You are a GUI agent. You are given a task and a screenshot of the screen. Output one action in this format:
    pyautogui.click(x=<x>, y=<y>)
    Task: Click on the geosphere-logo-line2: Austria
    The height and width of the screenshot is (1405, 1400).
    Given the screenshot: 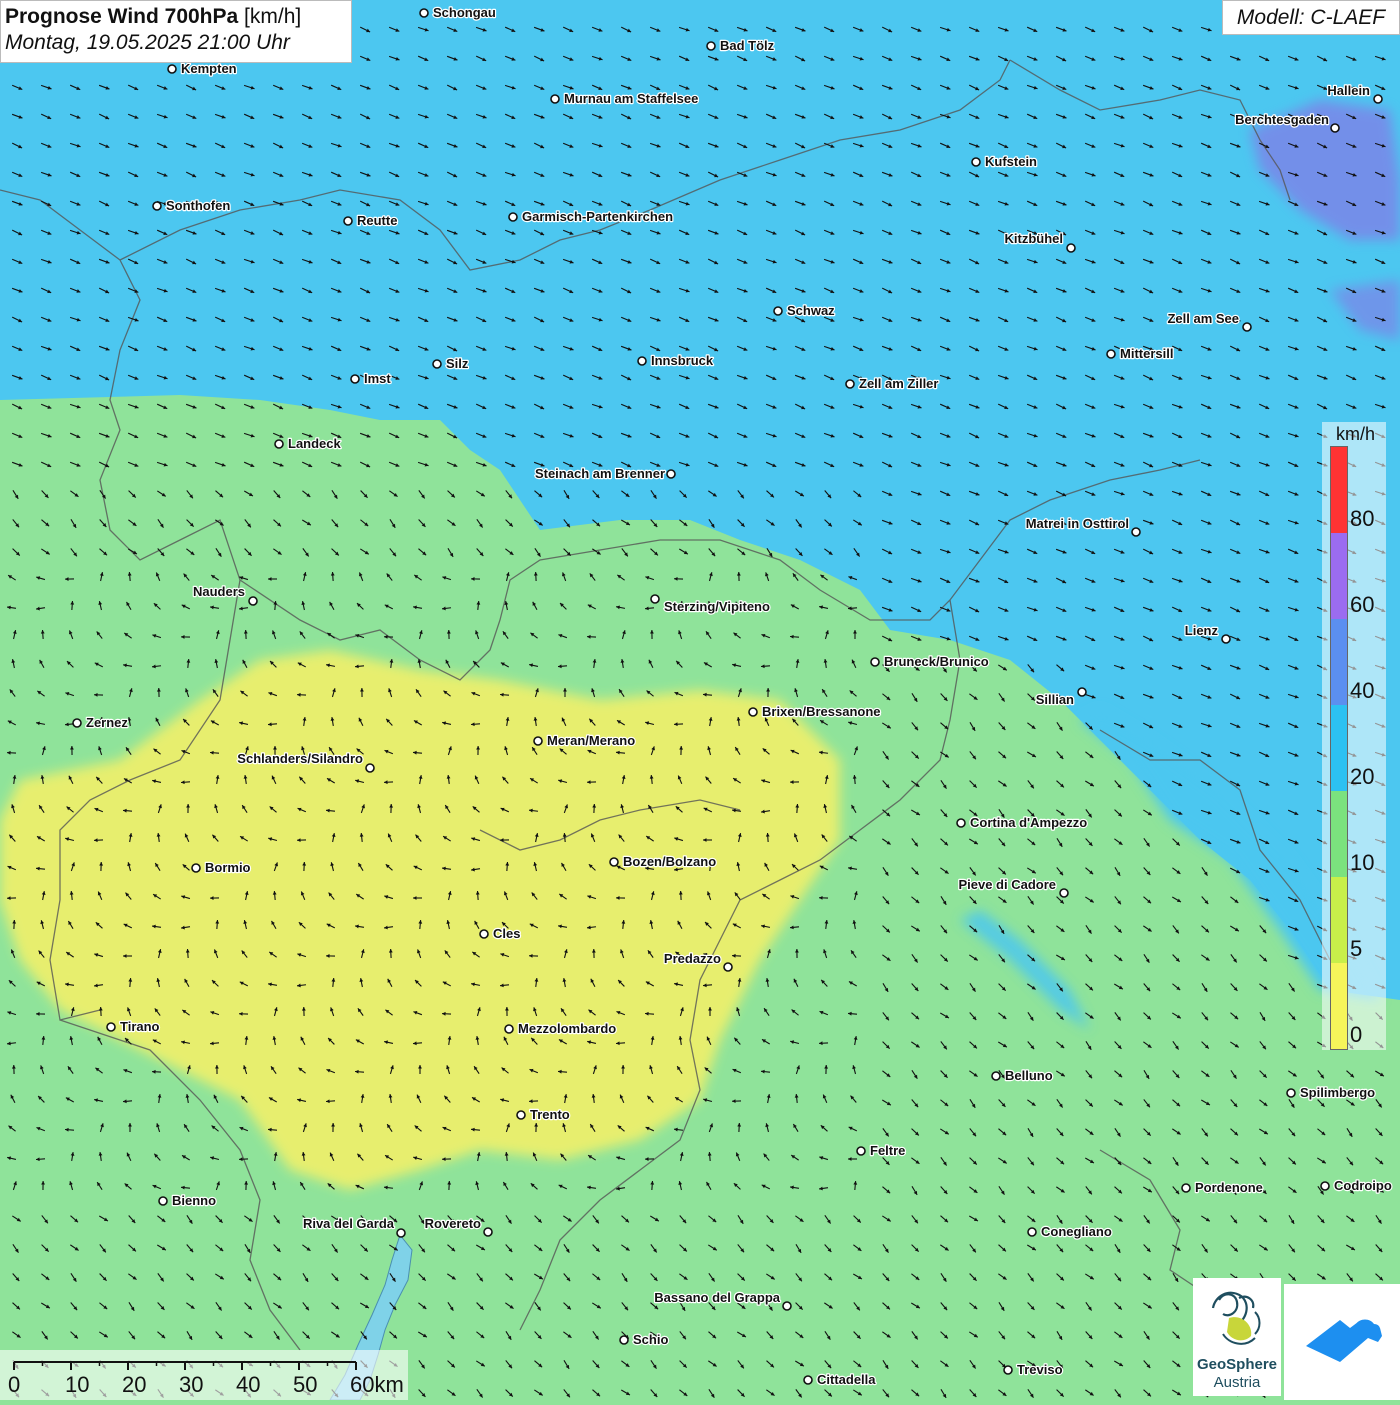 What is the action you would take?
    pyautogui.click(x=1237, y=1382)
    